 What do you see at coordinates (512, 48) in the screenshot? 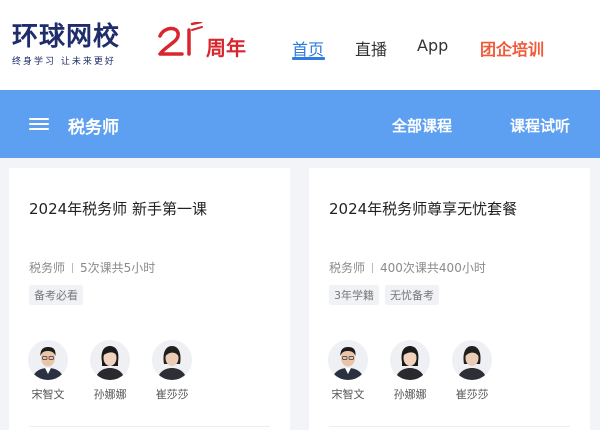
I see `nav-corporate-training: 团企培训` at bounding box center [512, 48].